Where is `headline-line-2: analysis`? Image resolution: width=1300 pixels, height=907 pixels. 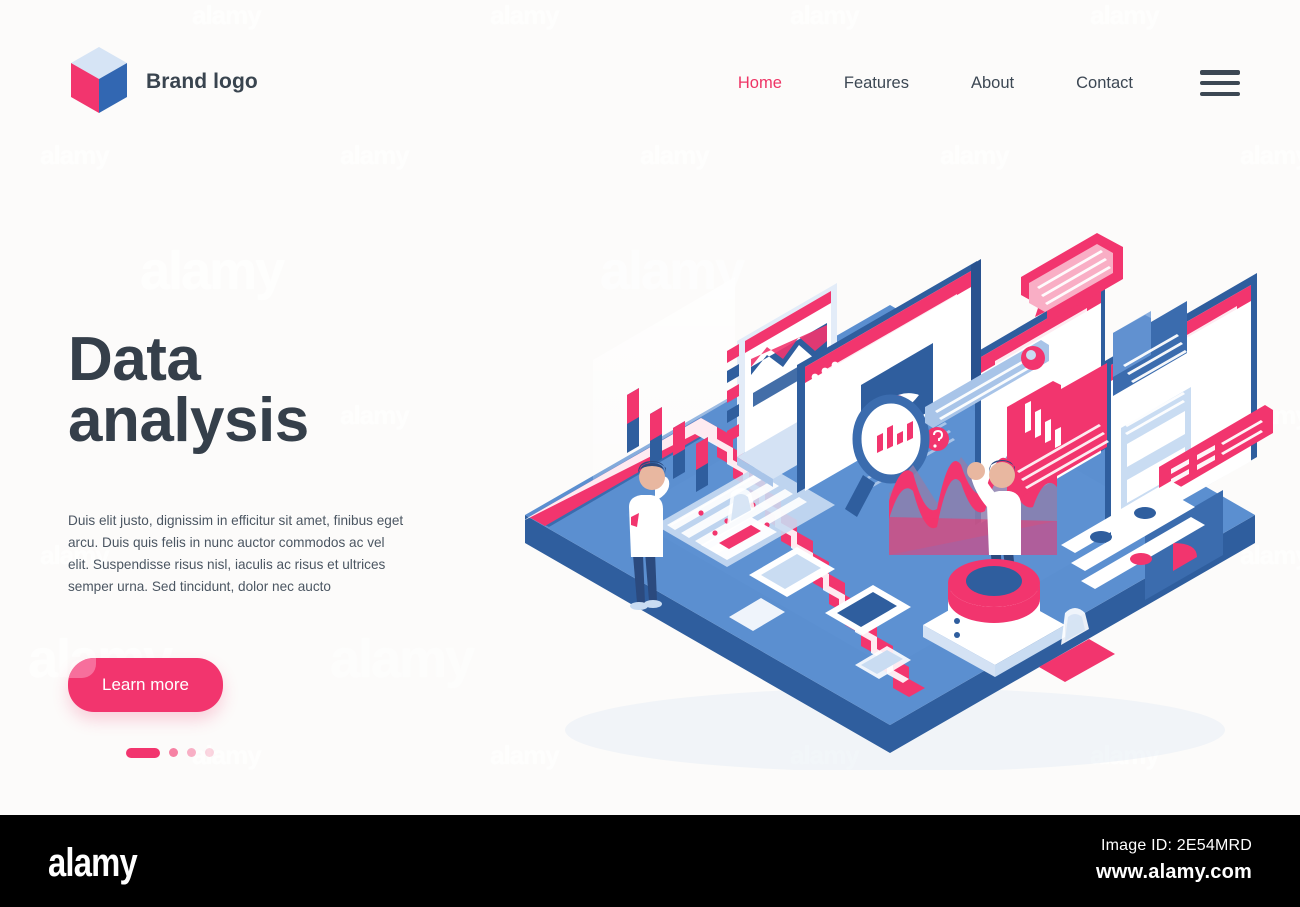
headline-line-2: analysis is located at coordinates (188, 420).